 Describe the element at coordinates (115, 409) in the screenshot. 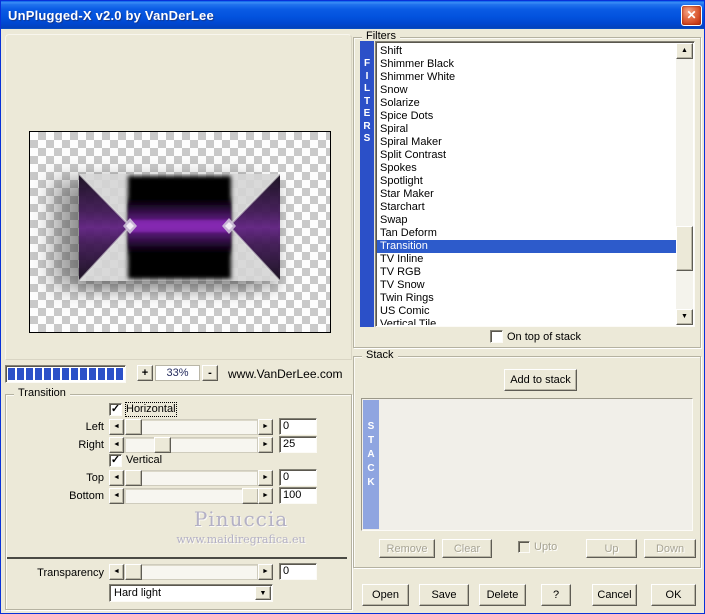

I see `horizontal-checkbox` at that location.